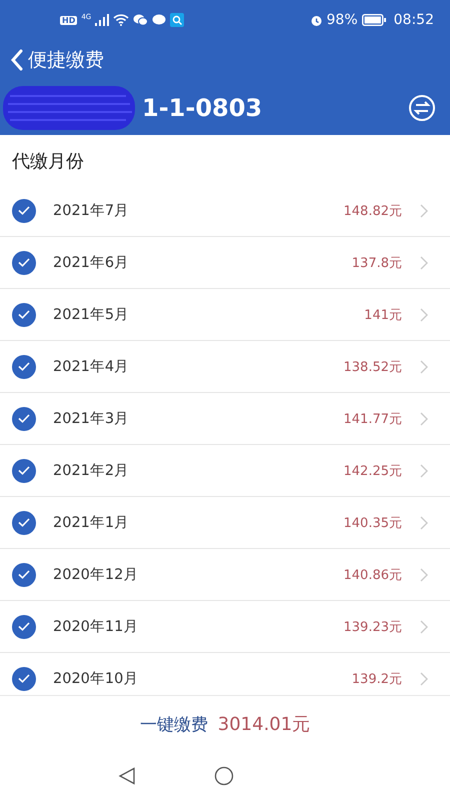 Image resolution: width=450 pixels, height=800 pixels. What do you see at coordinates (91, 263) in the screenshot?
I see `month-label: 2021年6月` at bounding box center [91, 263].